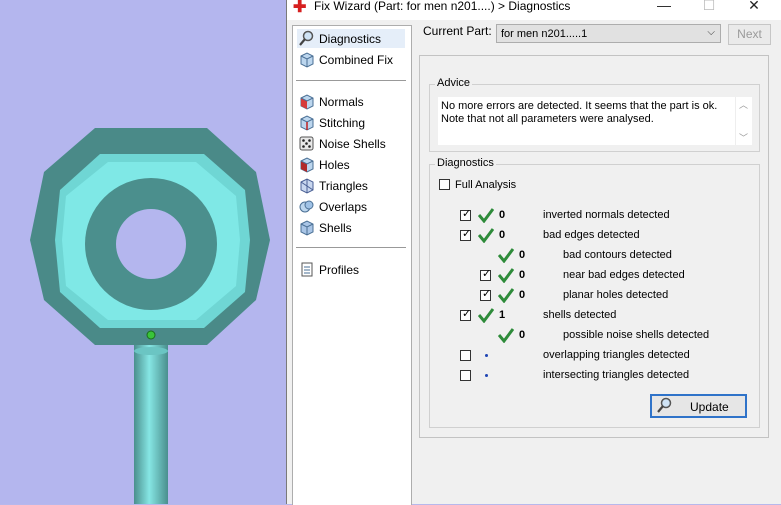 This screenshot has height=505, width=781. What do you see at coordinates (636, 335) in the screenshot?
I see `diagnostic-label: possible noise shells detected` at bounding box center [636, 335].